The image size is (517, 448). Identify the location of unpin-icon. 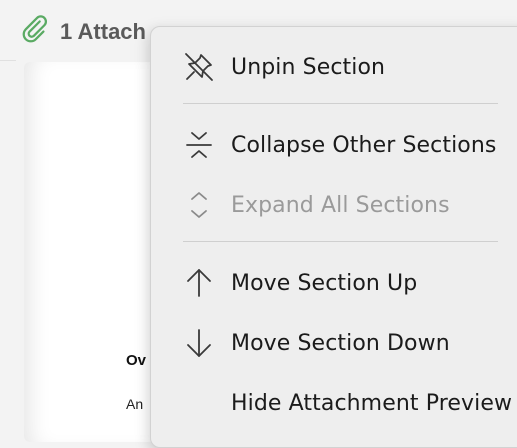
(199, 67).